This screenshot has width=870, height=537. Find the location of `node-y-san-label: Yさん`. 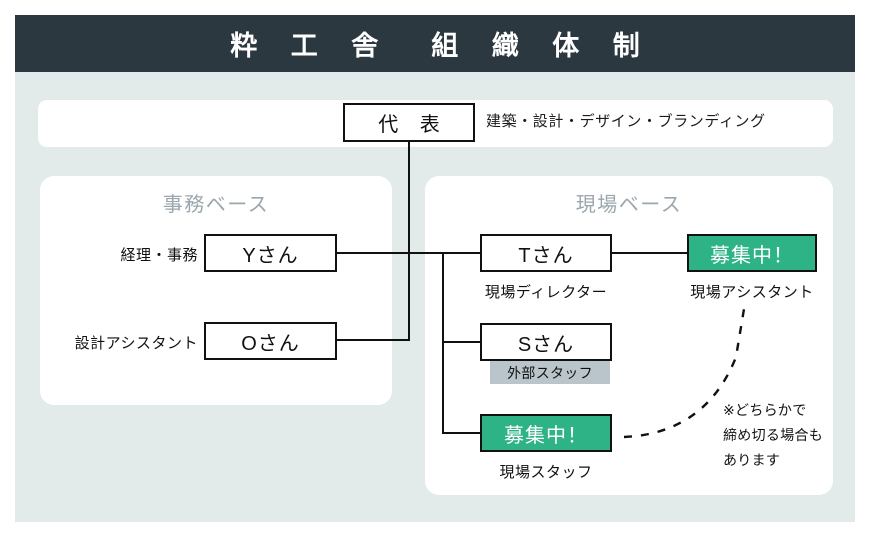

node-y-san-label: Yさん is located at coordinates (270, 255).